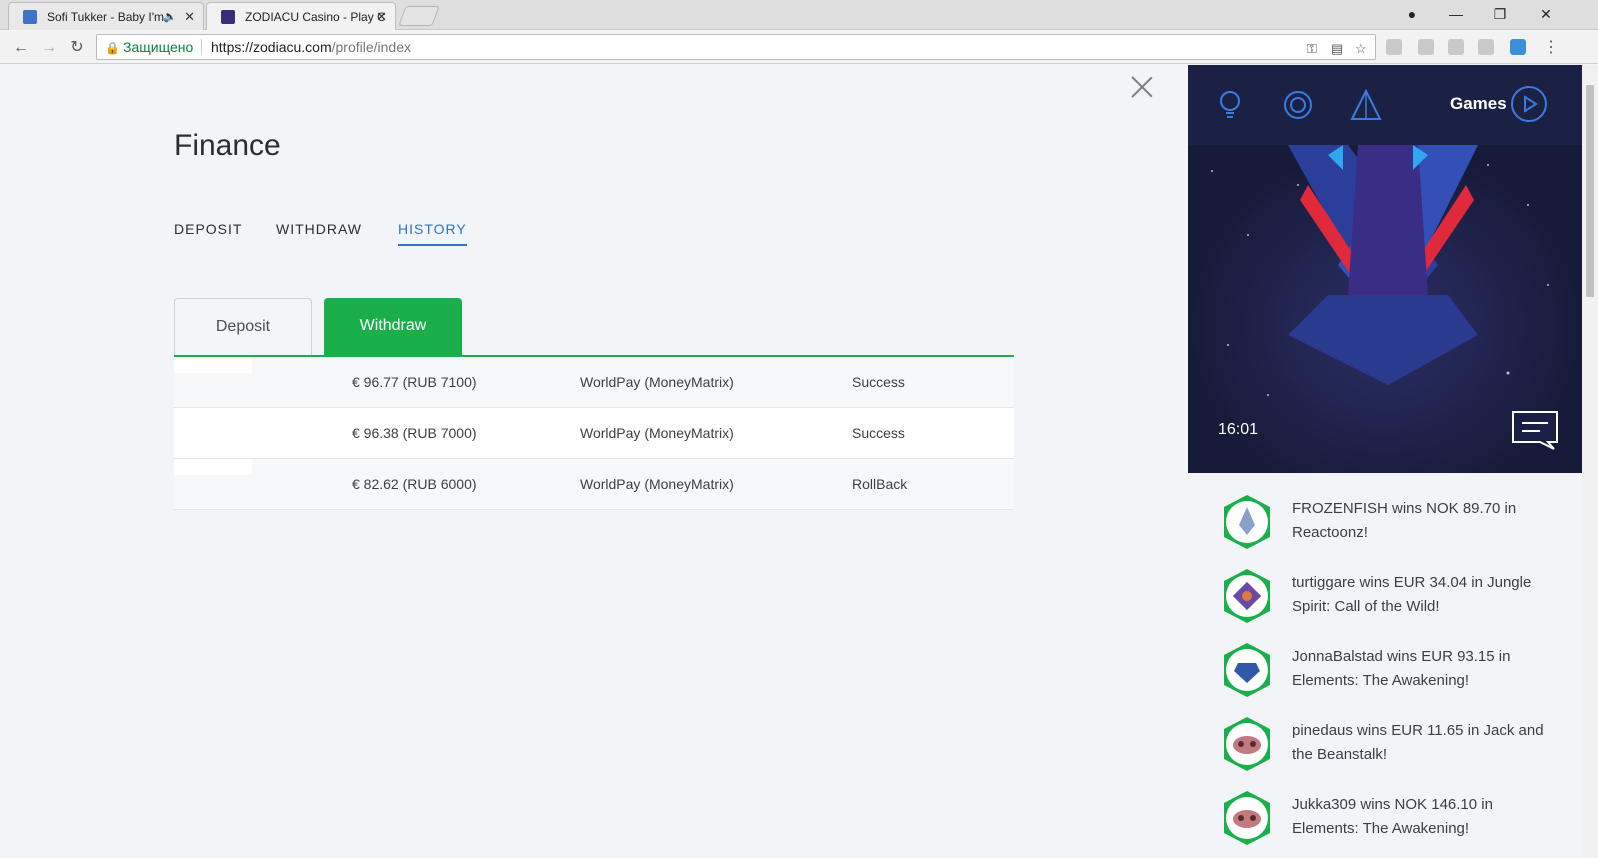 The height and width of the screenshot is (858, 1598). Describe the element at coordinates (243, 327) in the screenshot. I see `subtab-deposit: Deposit` at that location.